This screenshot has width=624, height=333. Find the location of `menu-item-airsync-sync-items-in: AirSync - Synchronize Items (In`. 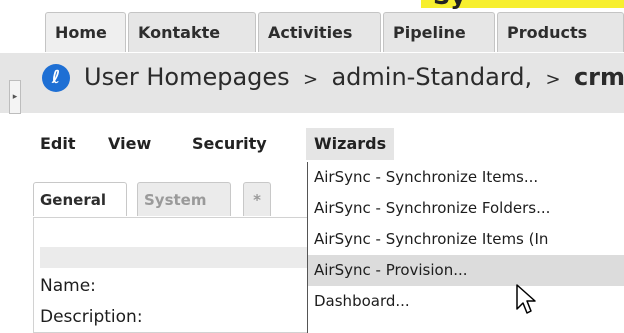

menu-item-airsync-sync-items-in: AirSync - Synchronize Items (In is located at coordinates (466, 239).